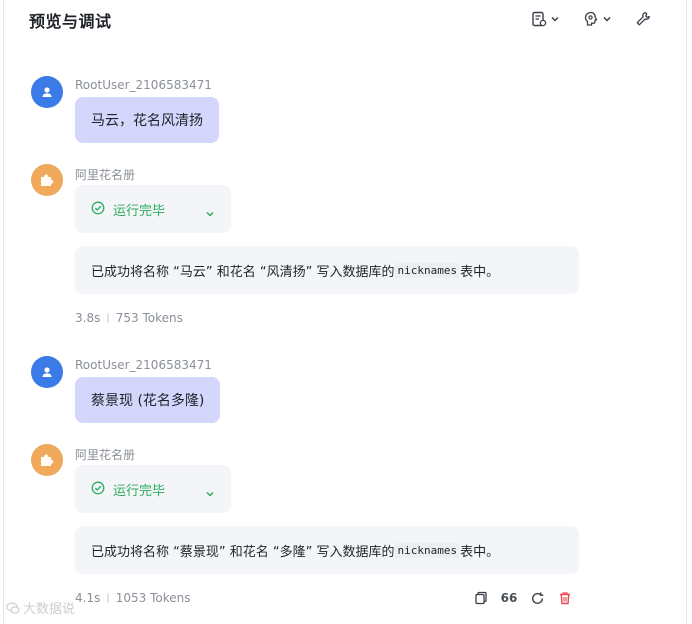 The image size is (692, 624). What do you see at coordinates (523, 598) in the screenshot?
I see `message-actions: 66` at bounding box center [523, 598].